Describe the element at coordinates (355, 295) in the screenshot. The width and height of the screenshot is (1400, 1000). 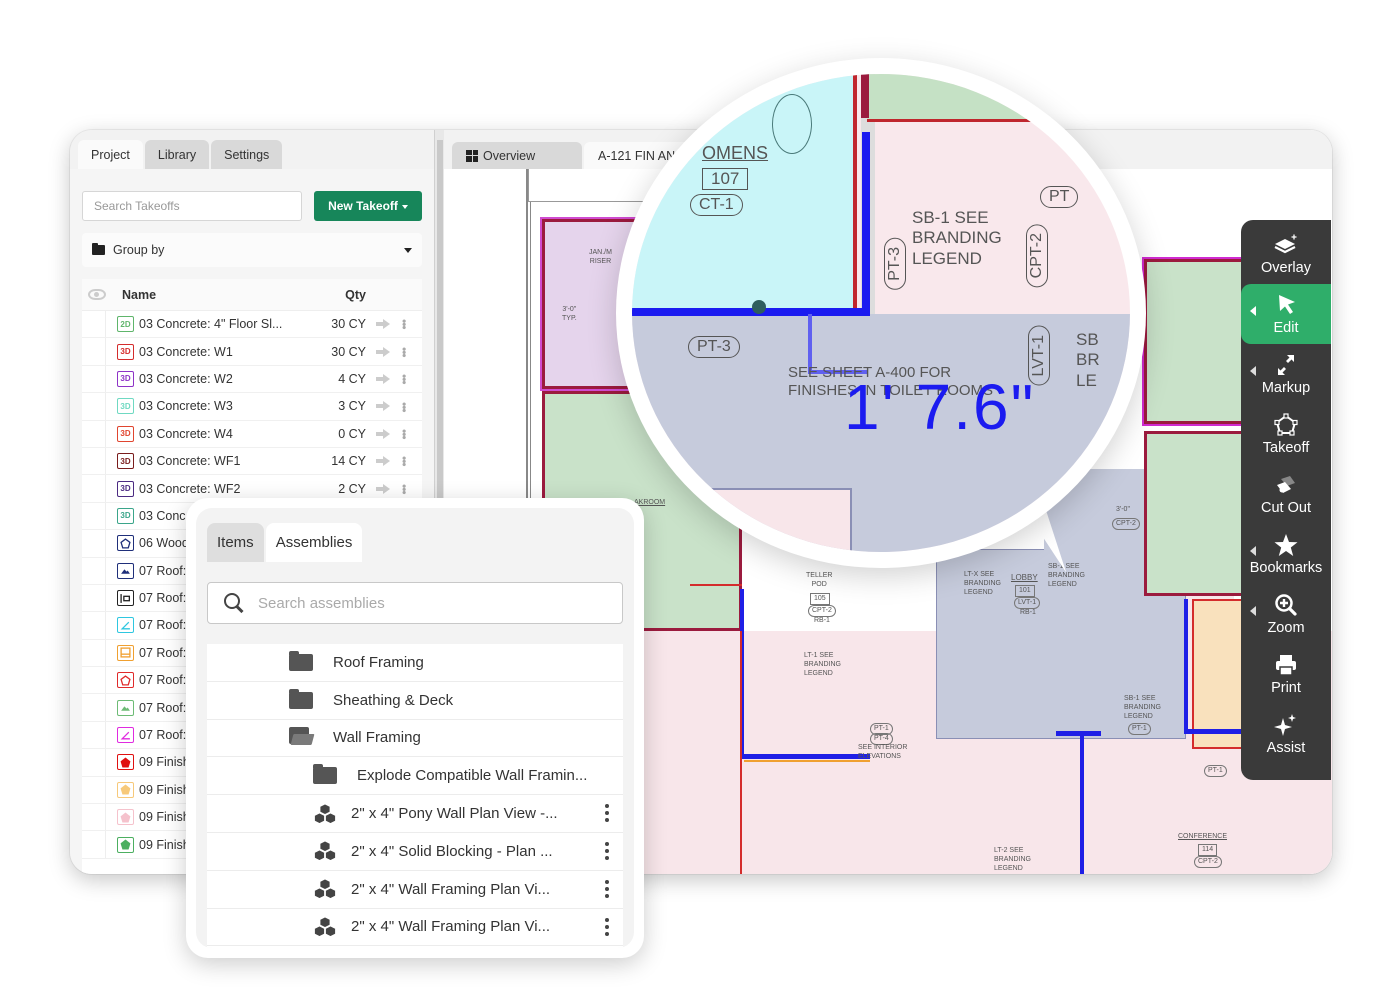
I see `column-qty: Qty` at that location.